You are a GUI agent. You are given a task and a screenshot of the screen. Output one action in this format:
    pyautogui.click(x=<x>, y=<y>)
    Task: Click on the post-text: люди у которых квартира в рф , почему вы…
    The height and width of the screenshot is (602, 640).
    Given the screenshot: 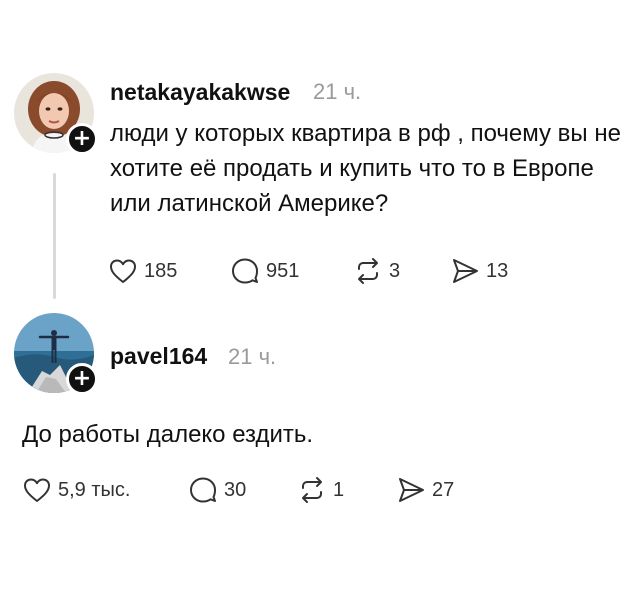 What is the action you would take?
    pyautogui.click(x=365, y=168)
    